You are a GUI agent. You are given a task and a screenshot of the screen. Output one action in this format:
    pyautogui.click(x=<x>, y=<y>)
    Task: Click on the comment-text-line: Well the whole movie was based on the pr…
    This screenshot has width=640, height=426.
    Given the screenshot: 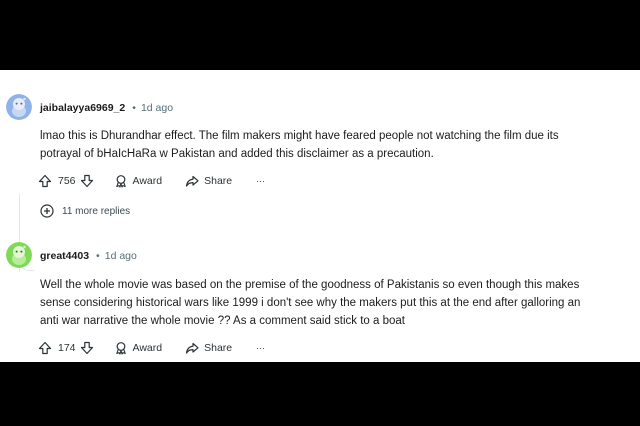 What is the action you would take?
    pyautogui.click(x=310, y=285)
    